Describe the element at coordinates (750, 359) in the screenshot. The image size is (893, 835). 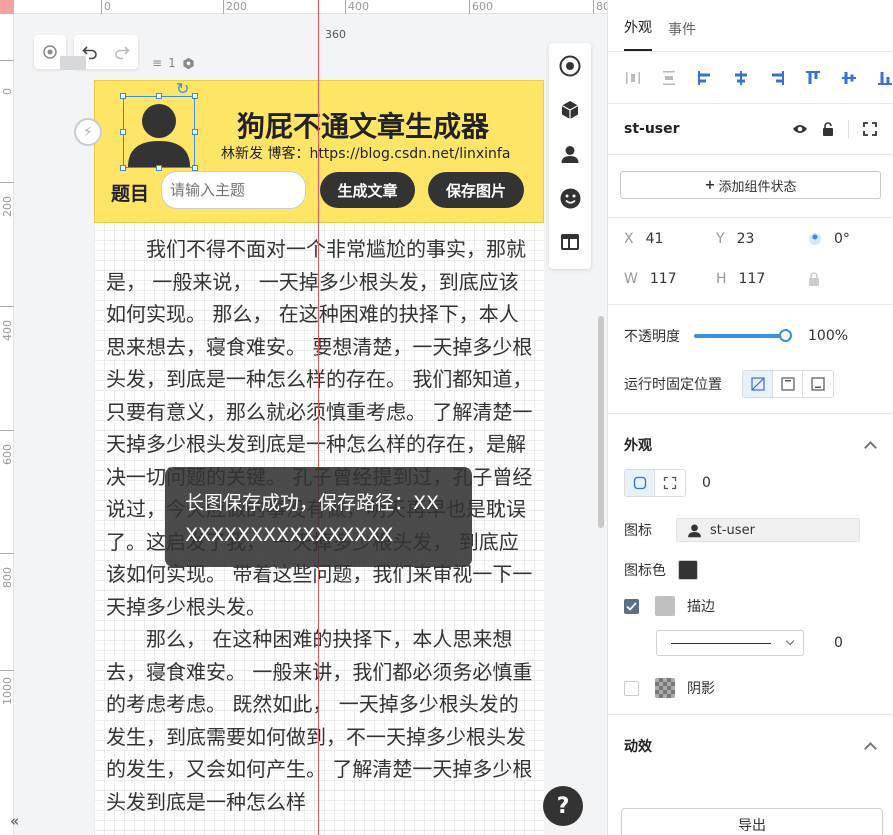
I see `opacity-section: 不透明度 100% 运行时固定位置` at that location.